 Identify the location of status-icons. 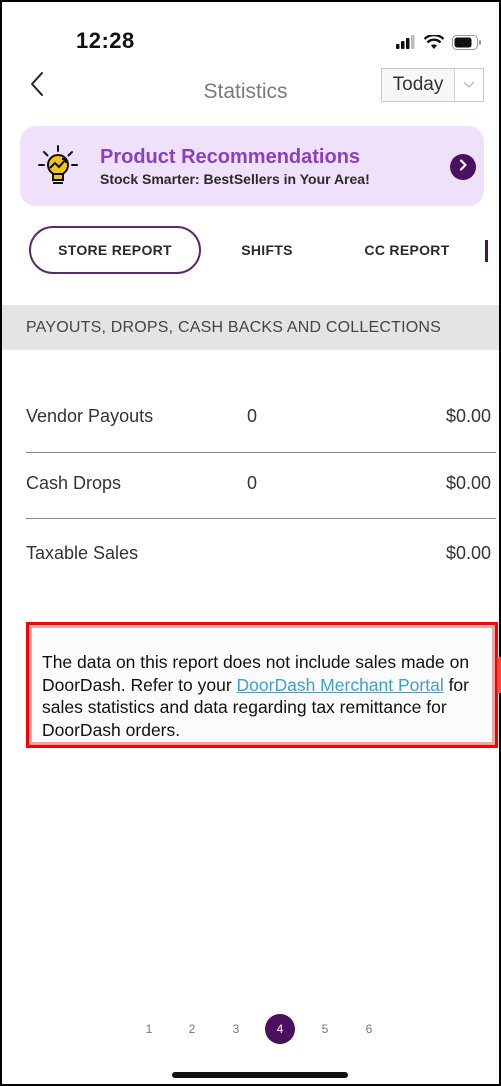
(439, 42).